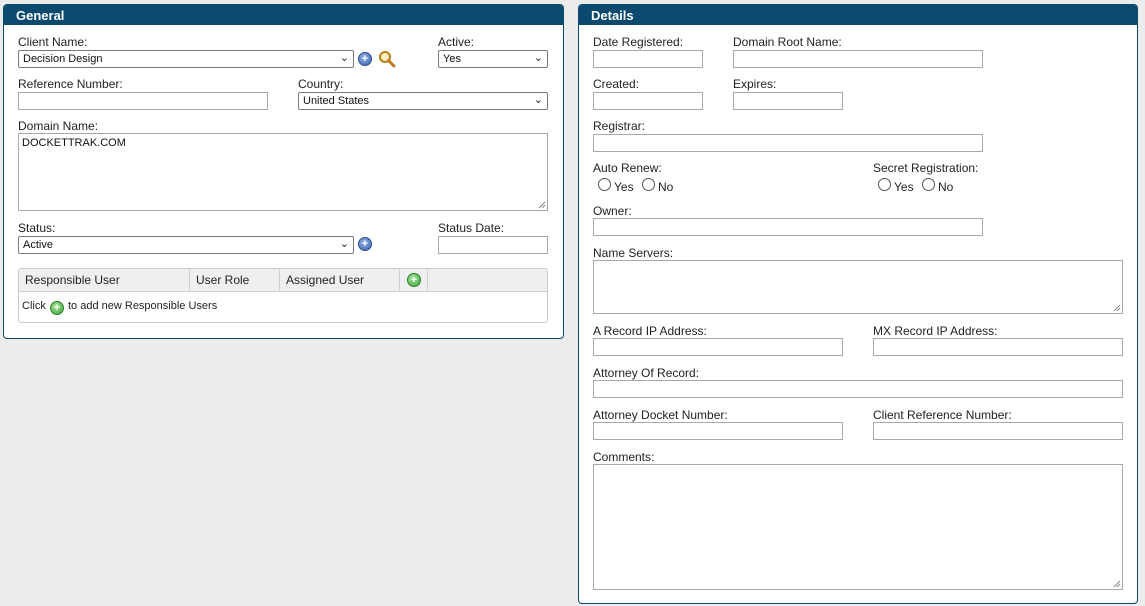 This screenshot has height=606, width=1145. What do you see at coordinates (946, 187) in the screenshot?
I see `secret-registration-no-label: No` at bounding box center [946, 187].